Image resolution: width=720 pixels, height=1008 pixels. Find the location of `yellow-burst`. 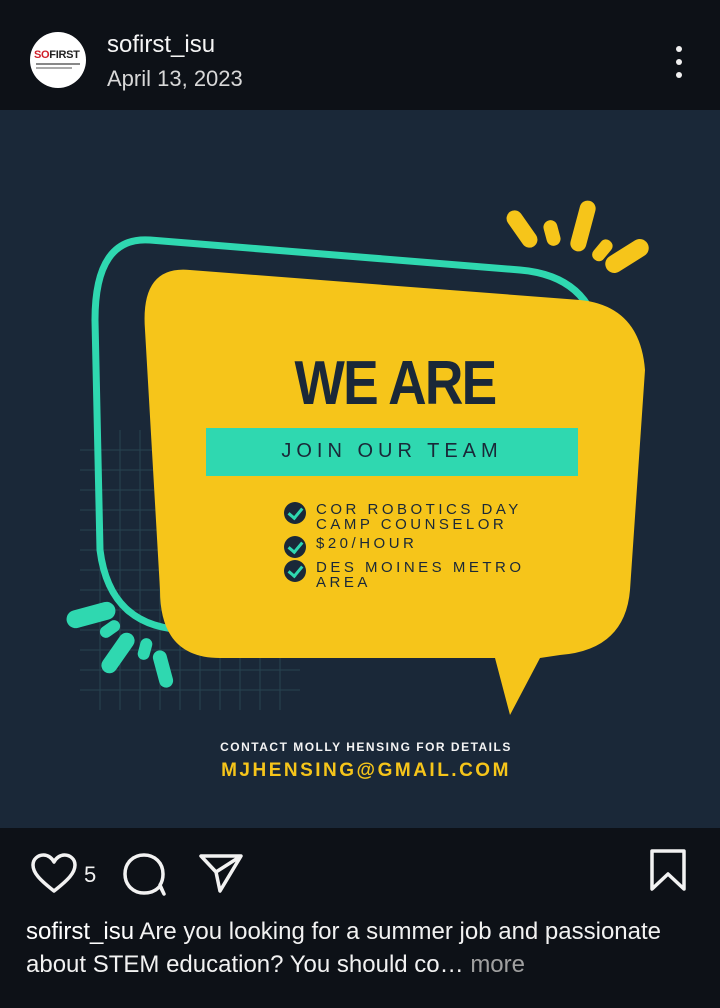

yellow-burst is located at coordinates (577, 236).